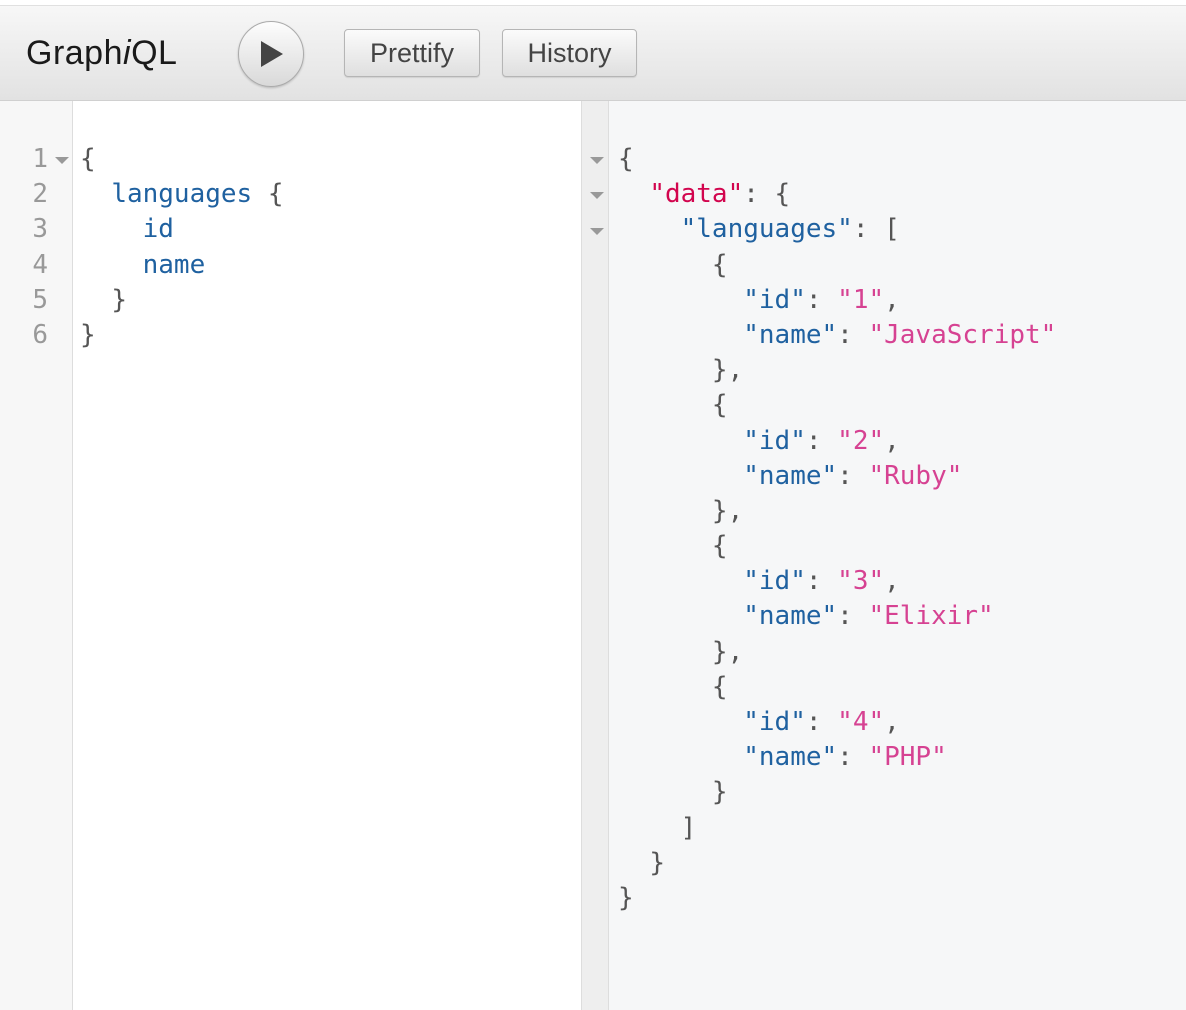 The image size is (1186, 1010). What do you see at coordinates (861, 440) in the screenshot?
I see `result-token: "2"` at bounding box center [861, 440].